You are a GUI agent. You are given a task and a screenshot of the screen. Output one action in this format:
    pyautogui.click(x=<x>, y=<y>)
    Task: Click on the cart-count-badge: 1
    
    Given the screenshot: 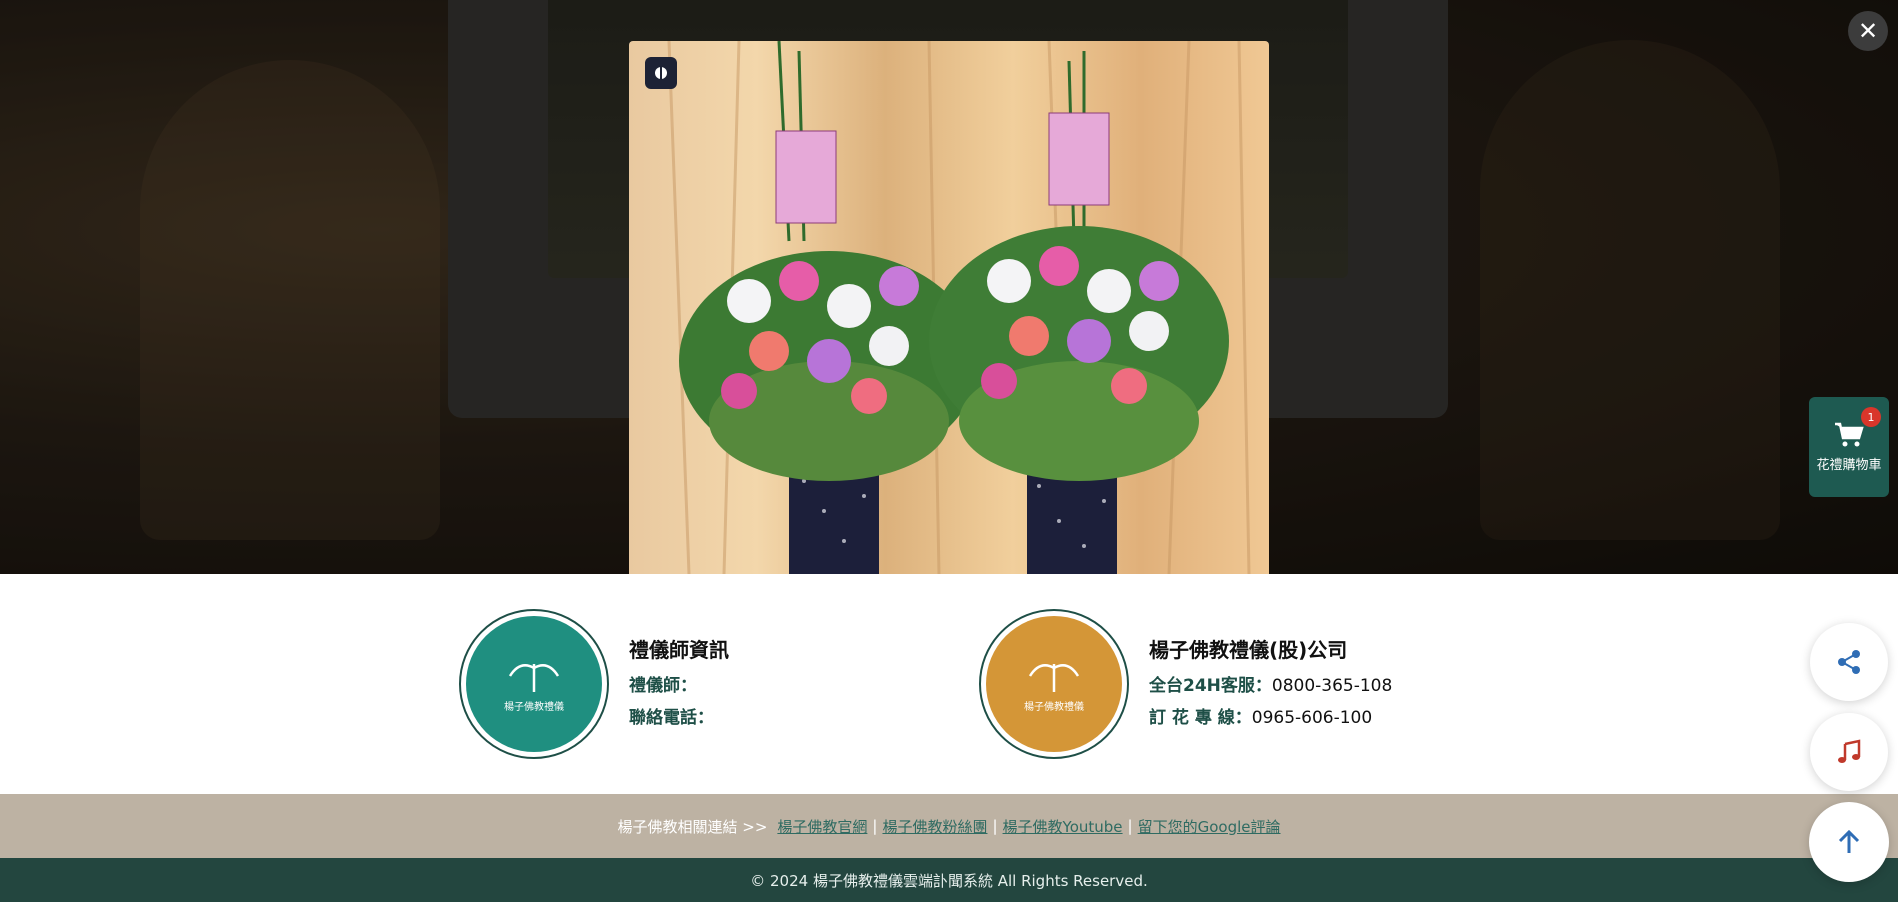 What is the action you would take?
    pyautogui.click(x=1871, y=417)
    